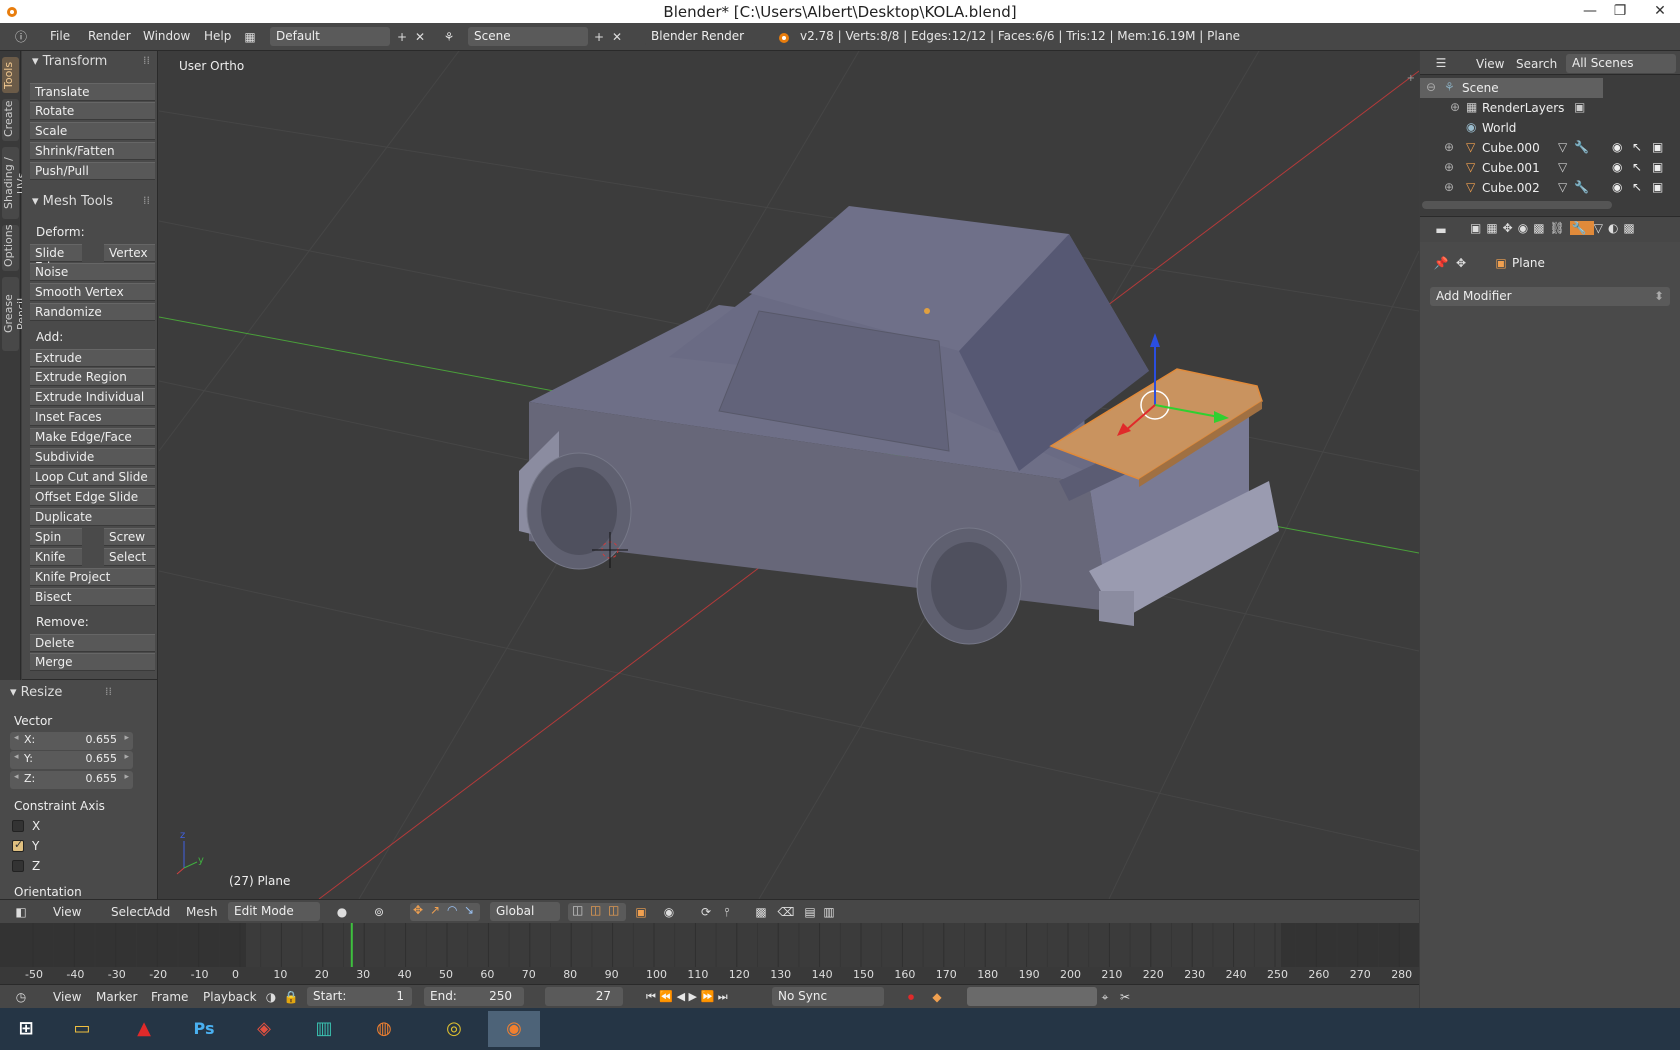  What do you see at coordinates (1441, 63) in the screenshot?
I see `outliner-editor-icon: ☰` at bounding box center [1441, 63].